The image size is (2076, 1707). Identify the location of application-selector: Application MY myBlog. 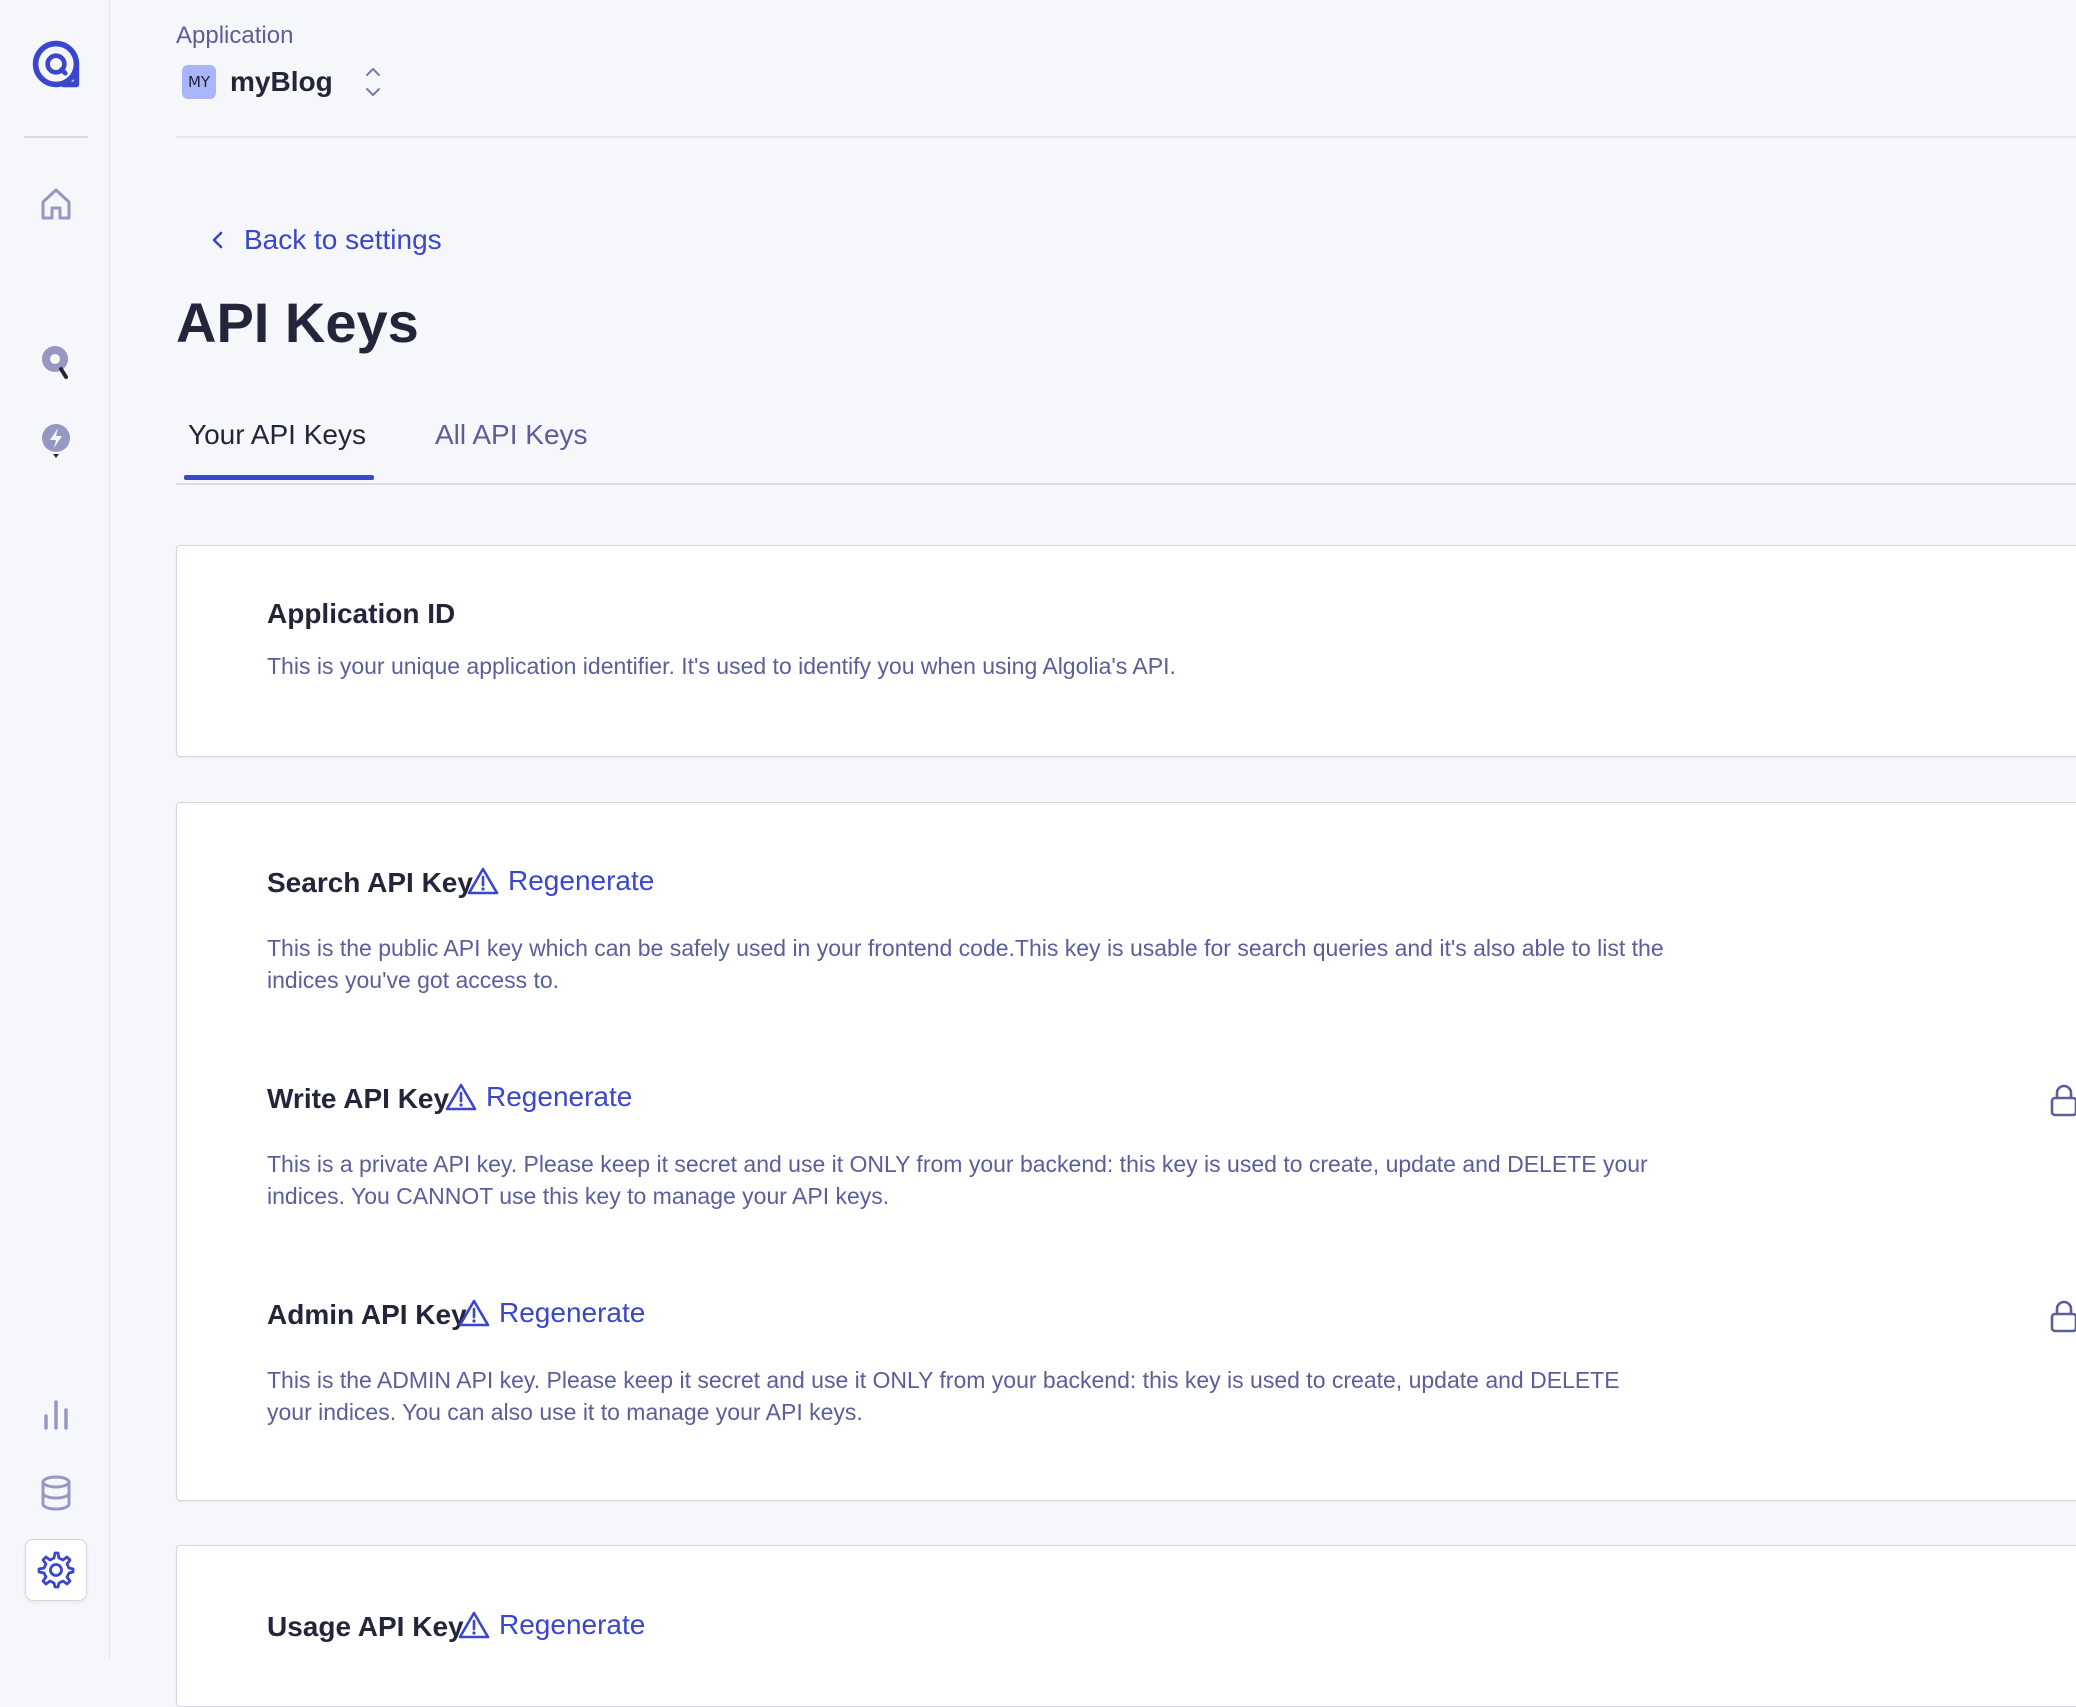
(279, 61).